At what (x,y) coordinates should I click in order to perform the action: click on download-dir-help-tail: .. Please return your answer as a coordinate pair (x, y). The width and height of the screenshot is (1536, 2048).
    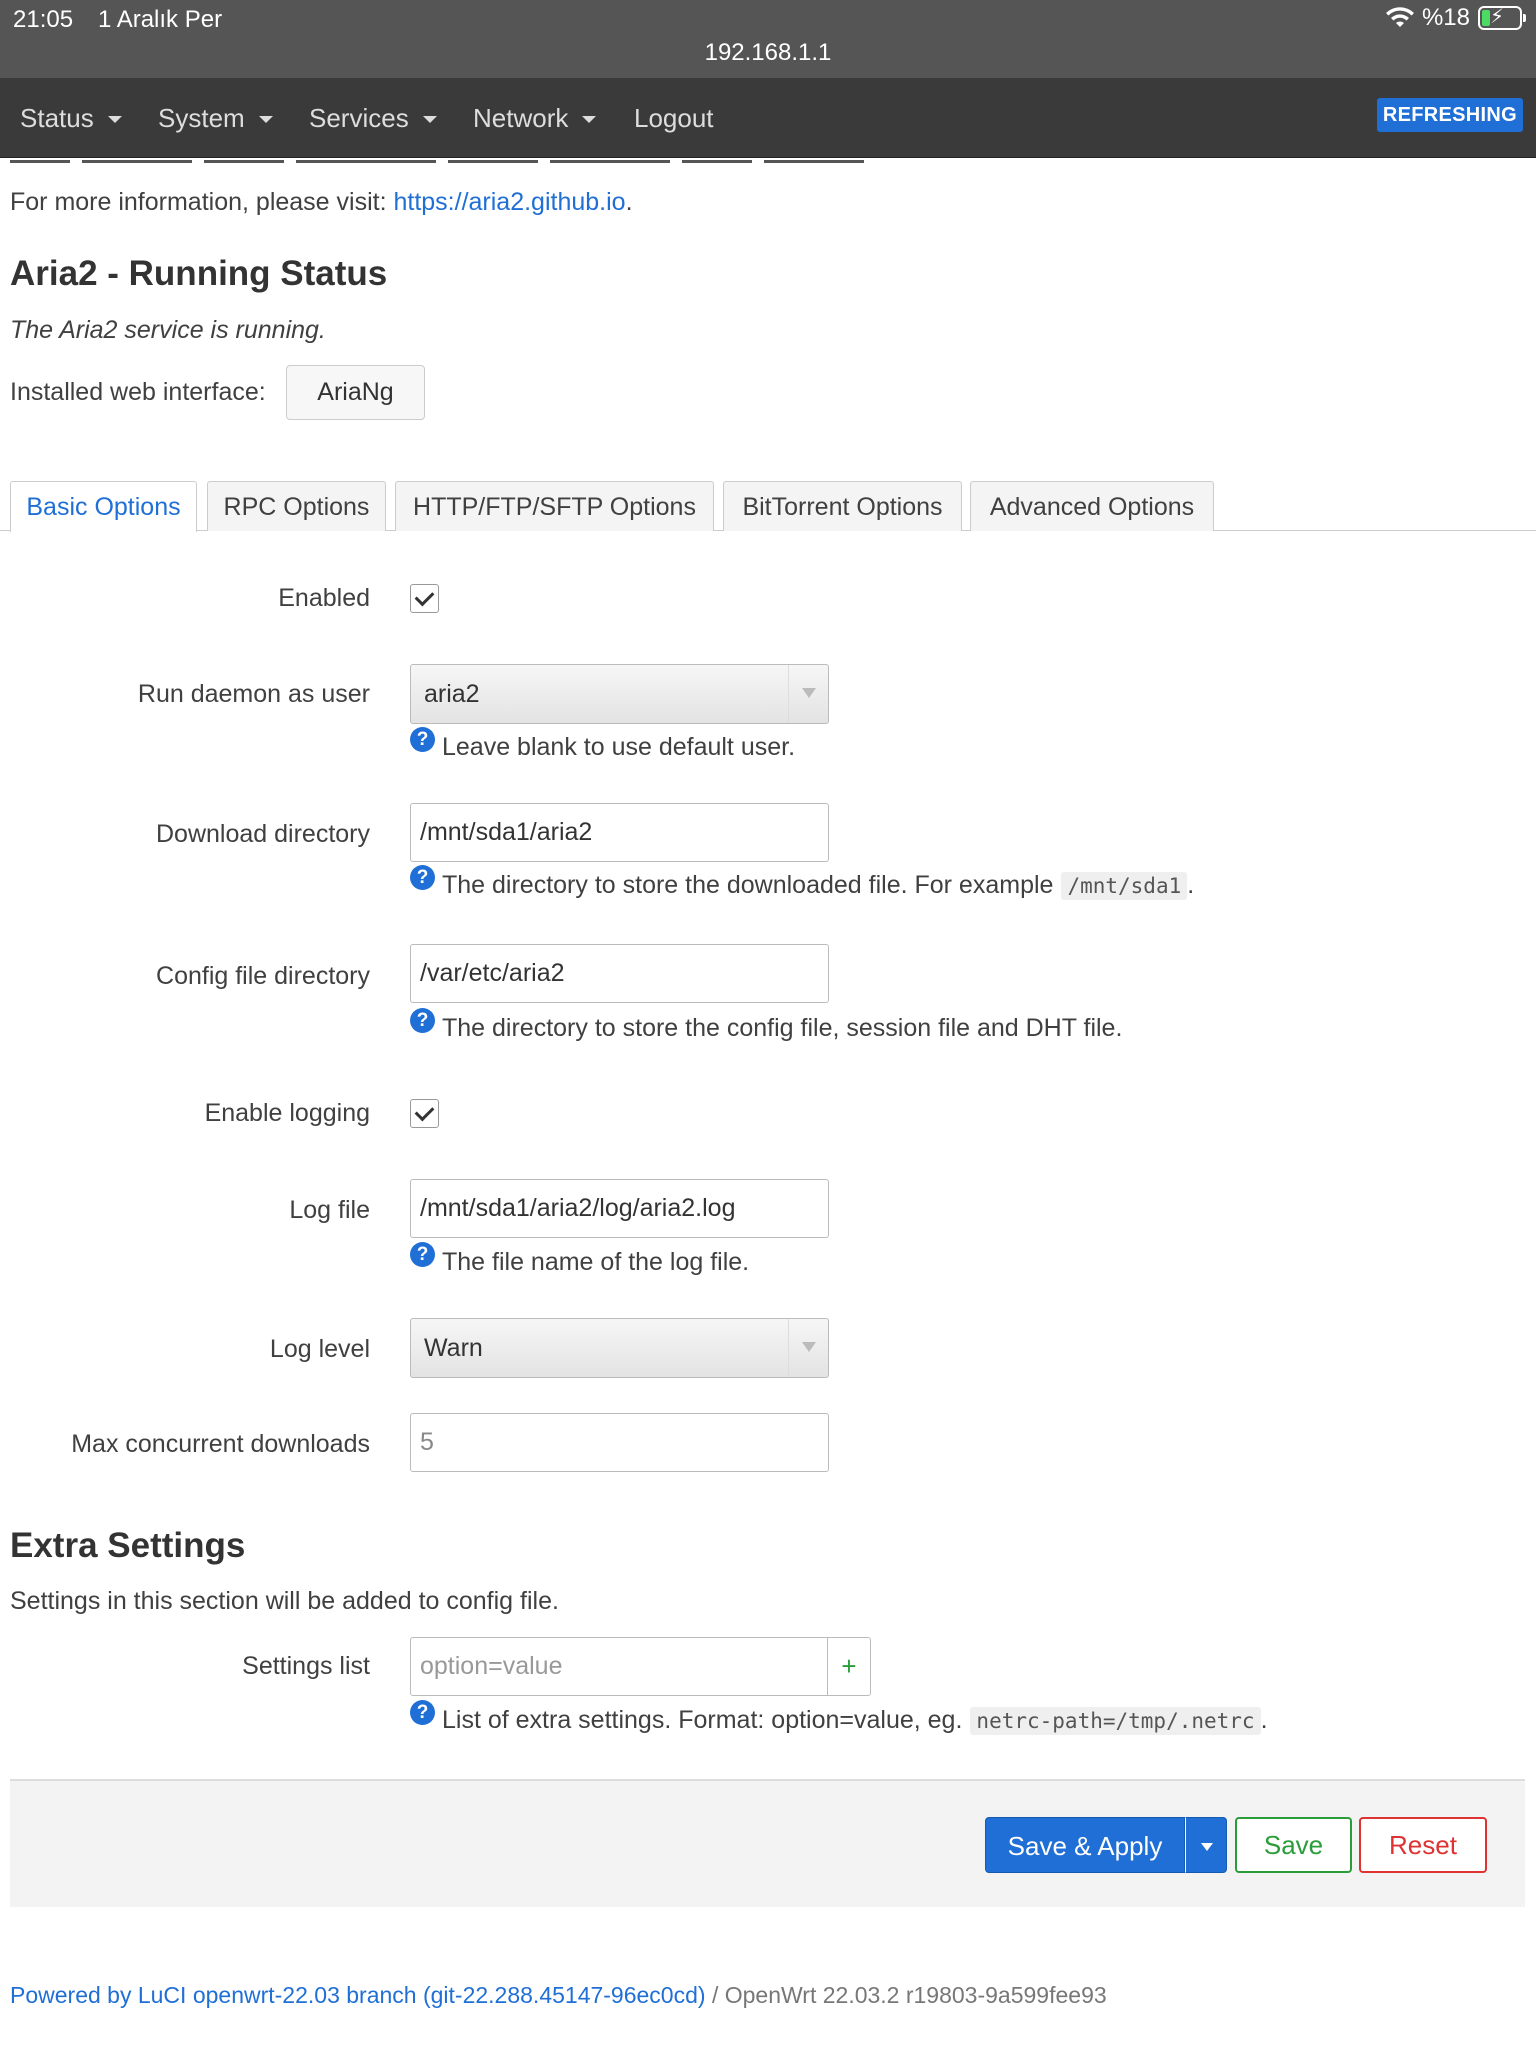
    Looking at the image, I should click on (1191, 885).